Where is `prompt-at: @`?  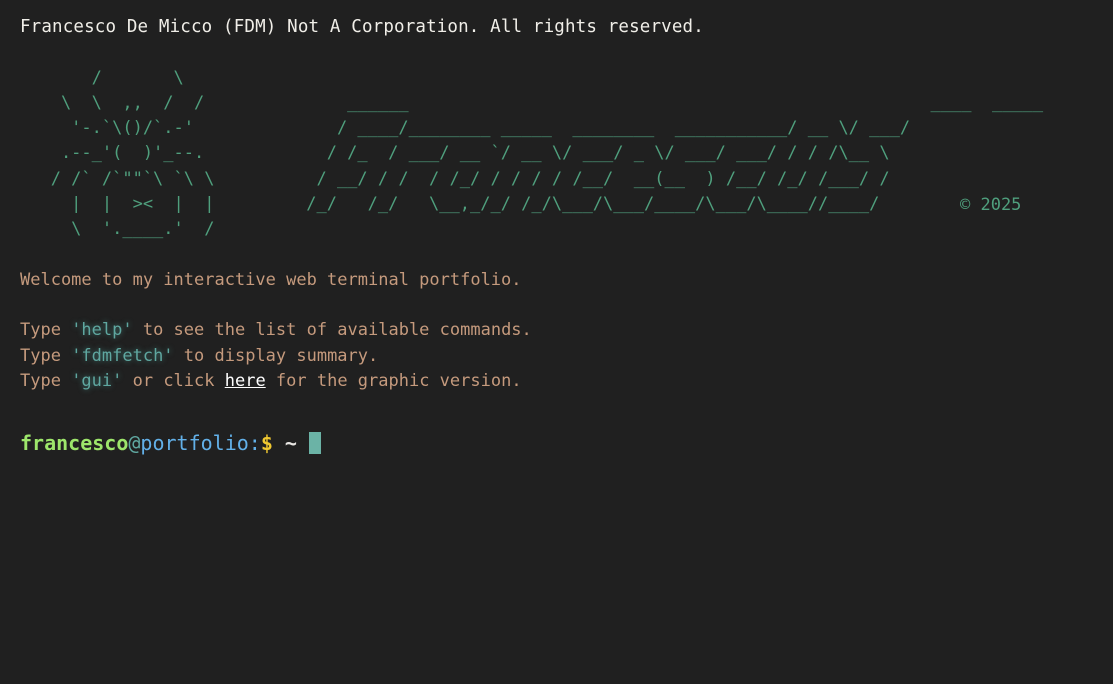
prompt-at: @ is located at coordinates (134, 442).